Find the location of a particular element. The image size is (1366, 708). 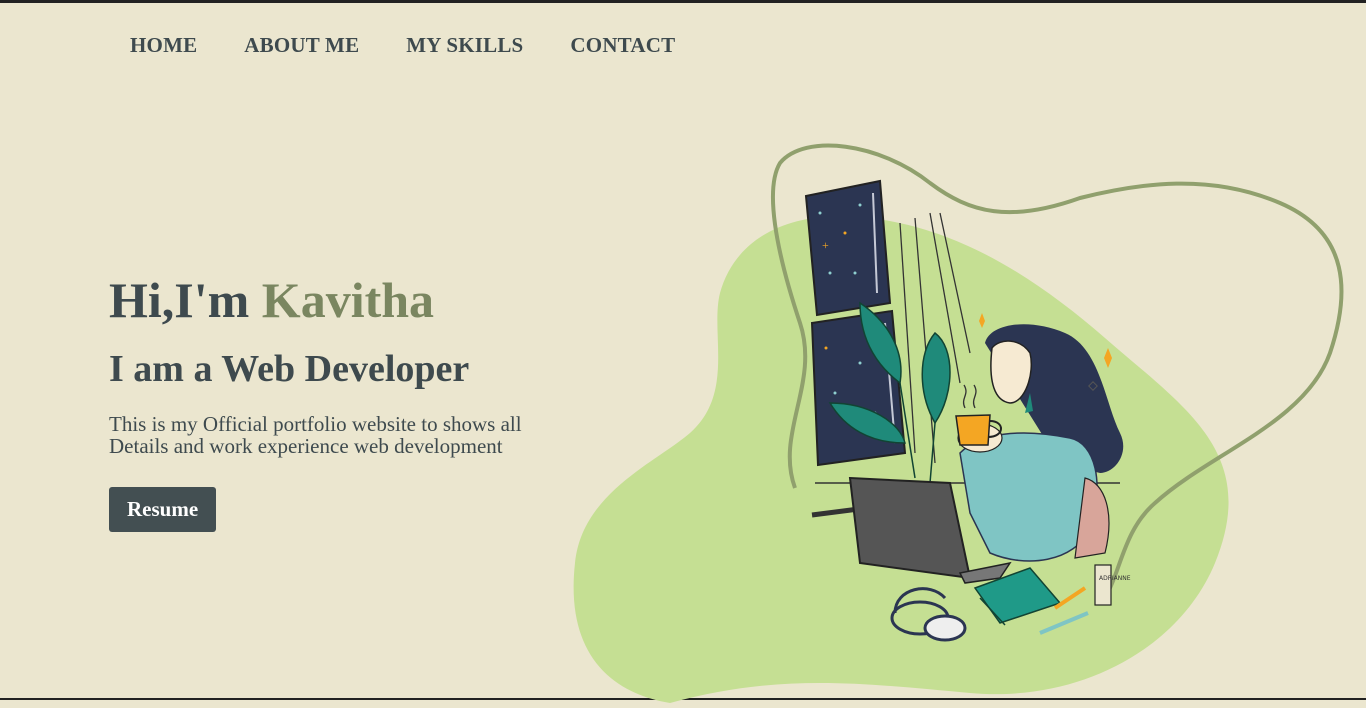

hero-name: Kavitha is located at coordinates (348, 300).